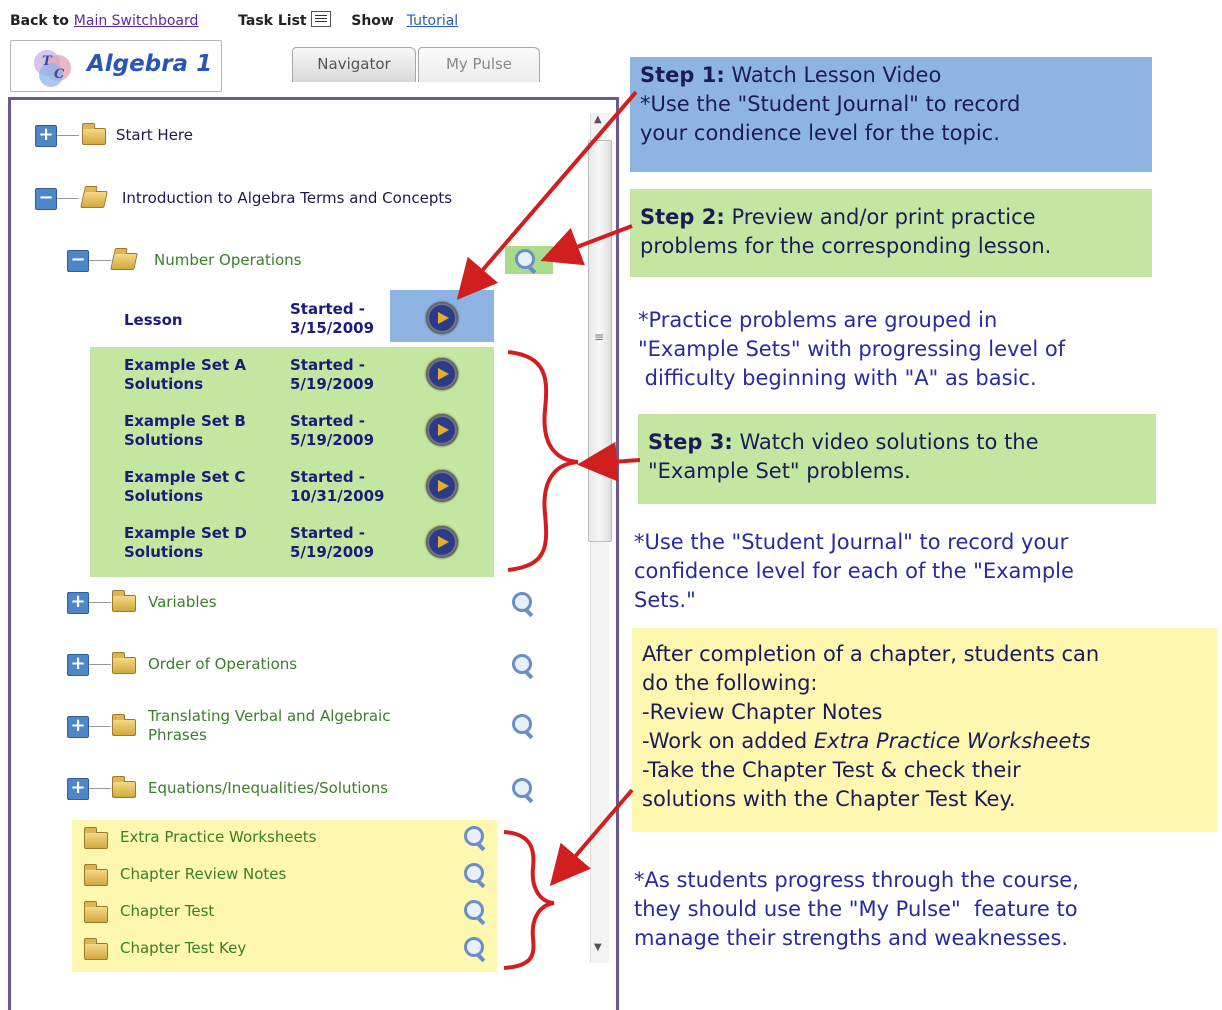 This screenshot has width=1222, height=1010. I want to click on arrow-step3, so click(609, 461).